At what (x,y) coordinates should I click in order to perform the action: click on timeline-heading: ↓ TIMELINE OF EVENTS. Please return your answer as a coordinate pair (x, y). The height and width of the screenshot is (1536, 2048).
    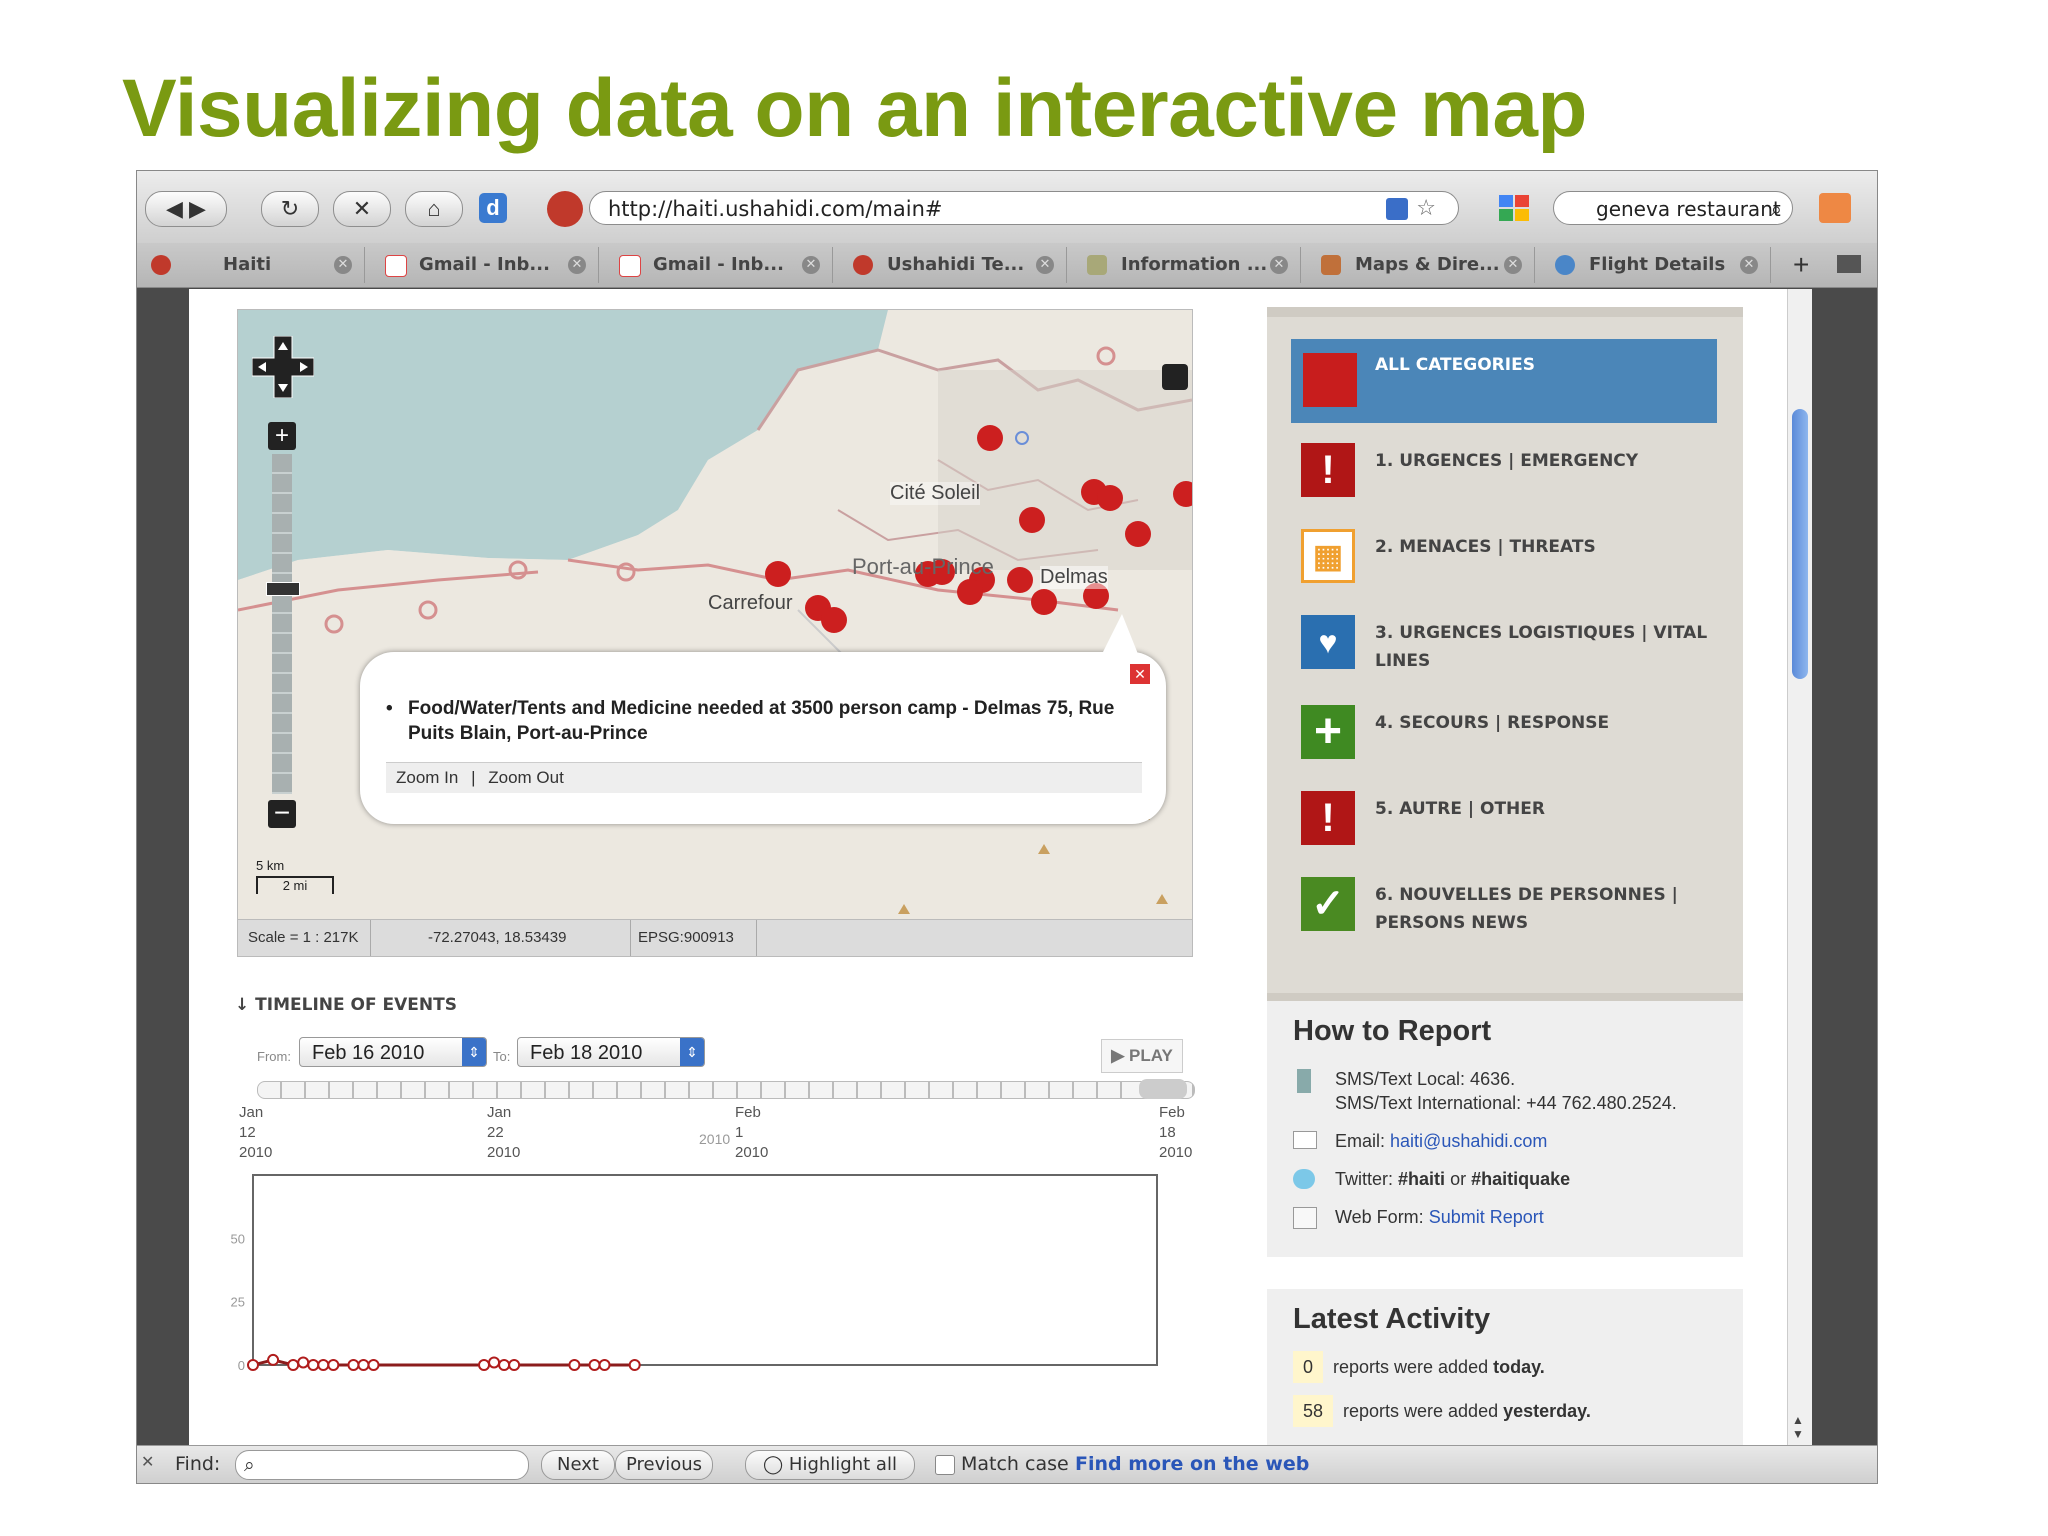
    Looking at the image, I should click on (346, 1005).